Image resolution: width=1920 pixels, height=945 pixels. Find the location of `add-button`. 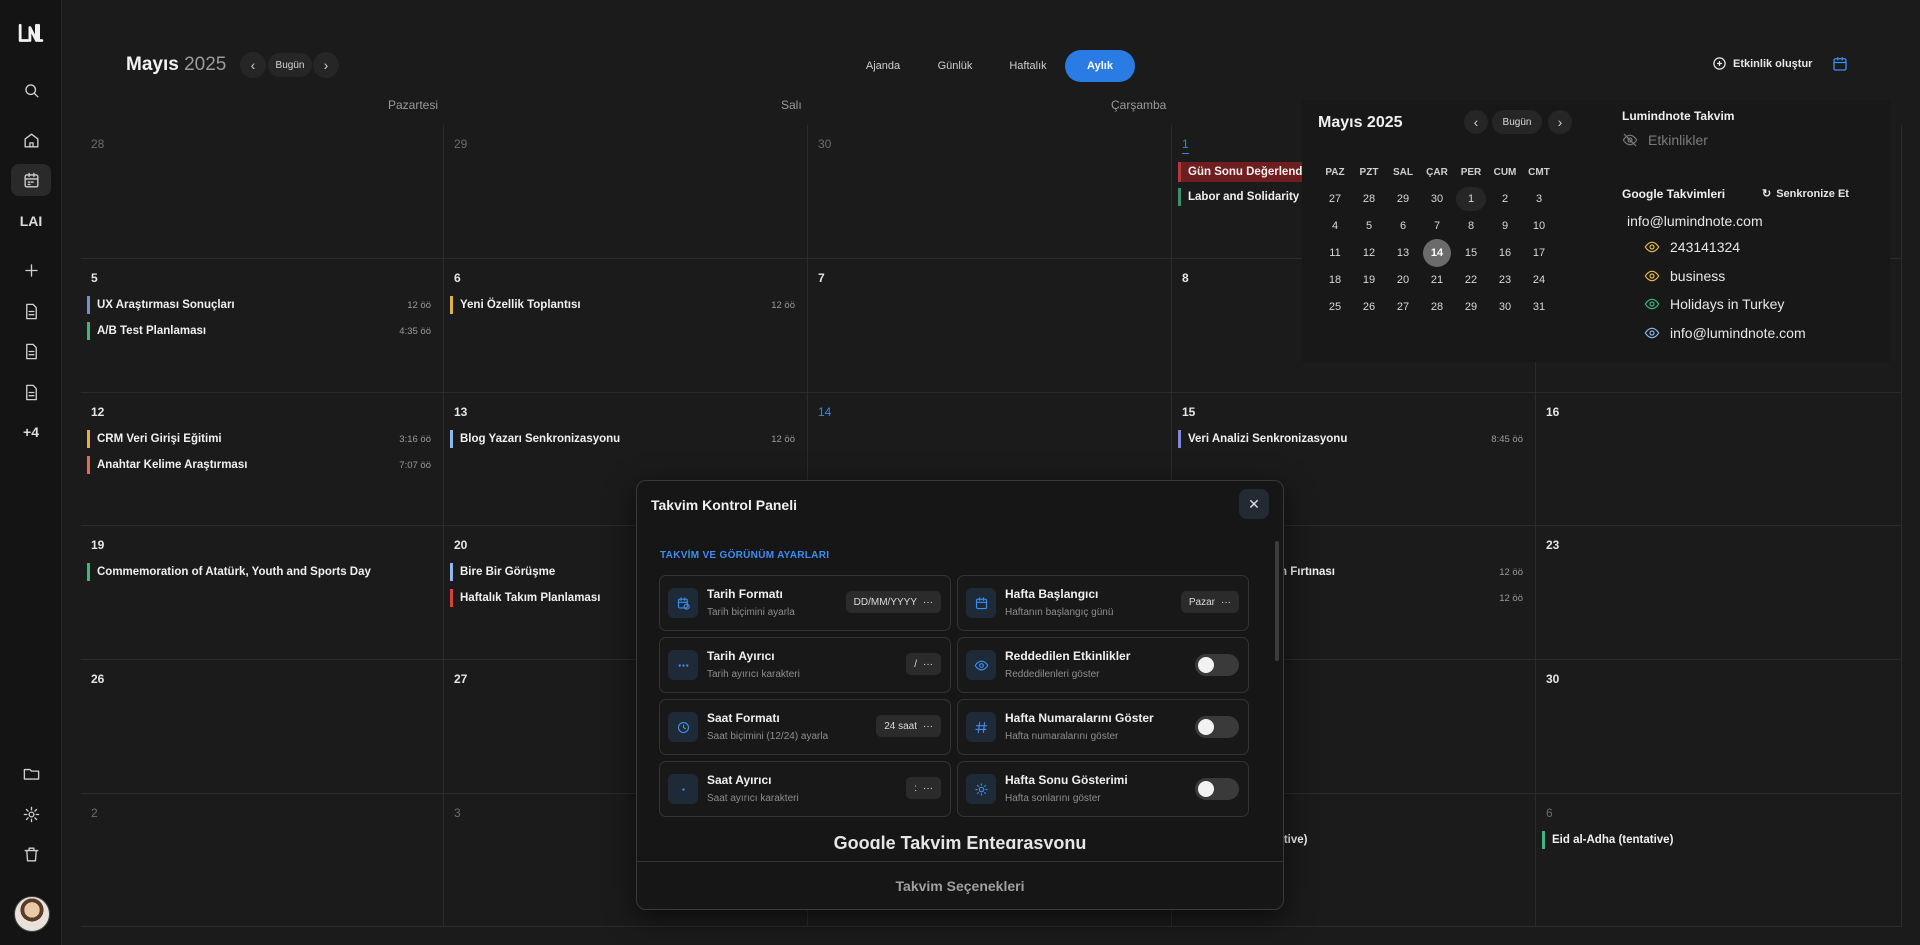

add-button is located at coordinates (31, 270).